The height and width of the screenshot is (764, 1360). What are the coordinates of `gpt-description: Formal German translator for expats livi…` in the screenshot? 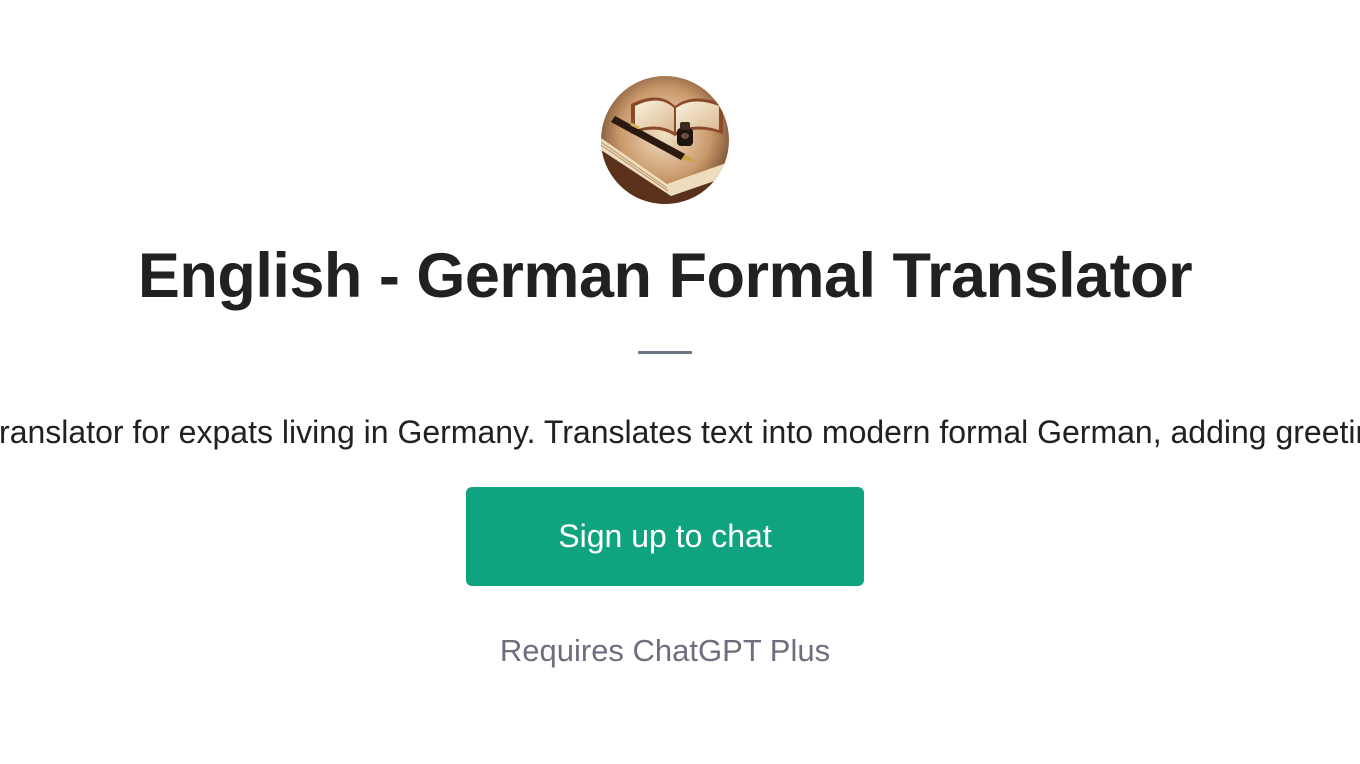 It's located at (680, 432).